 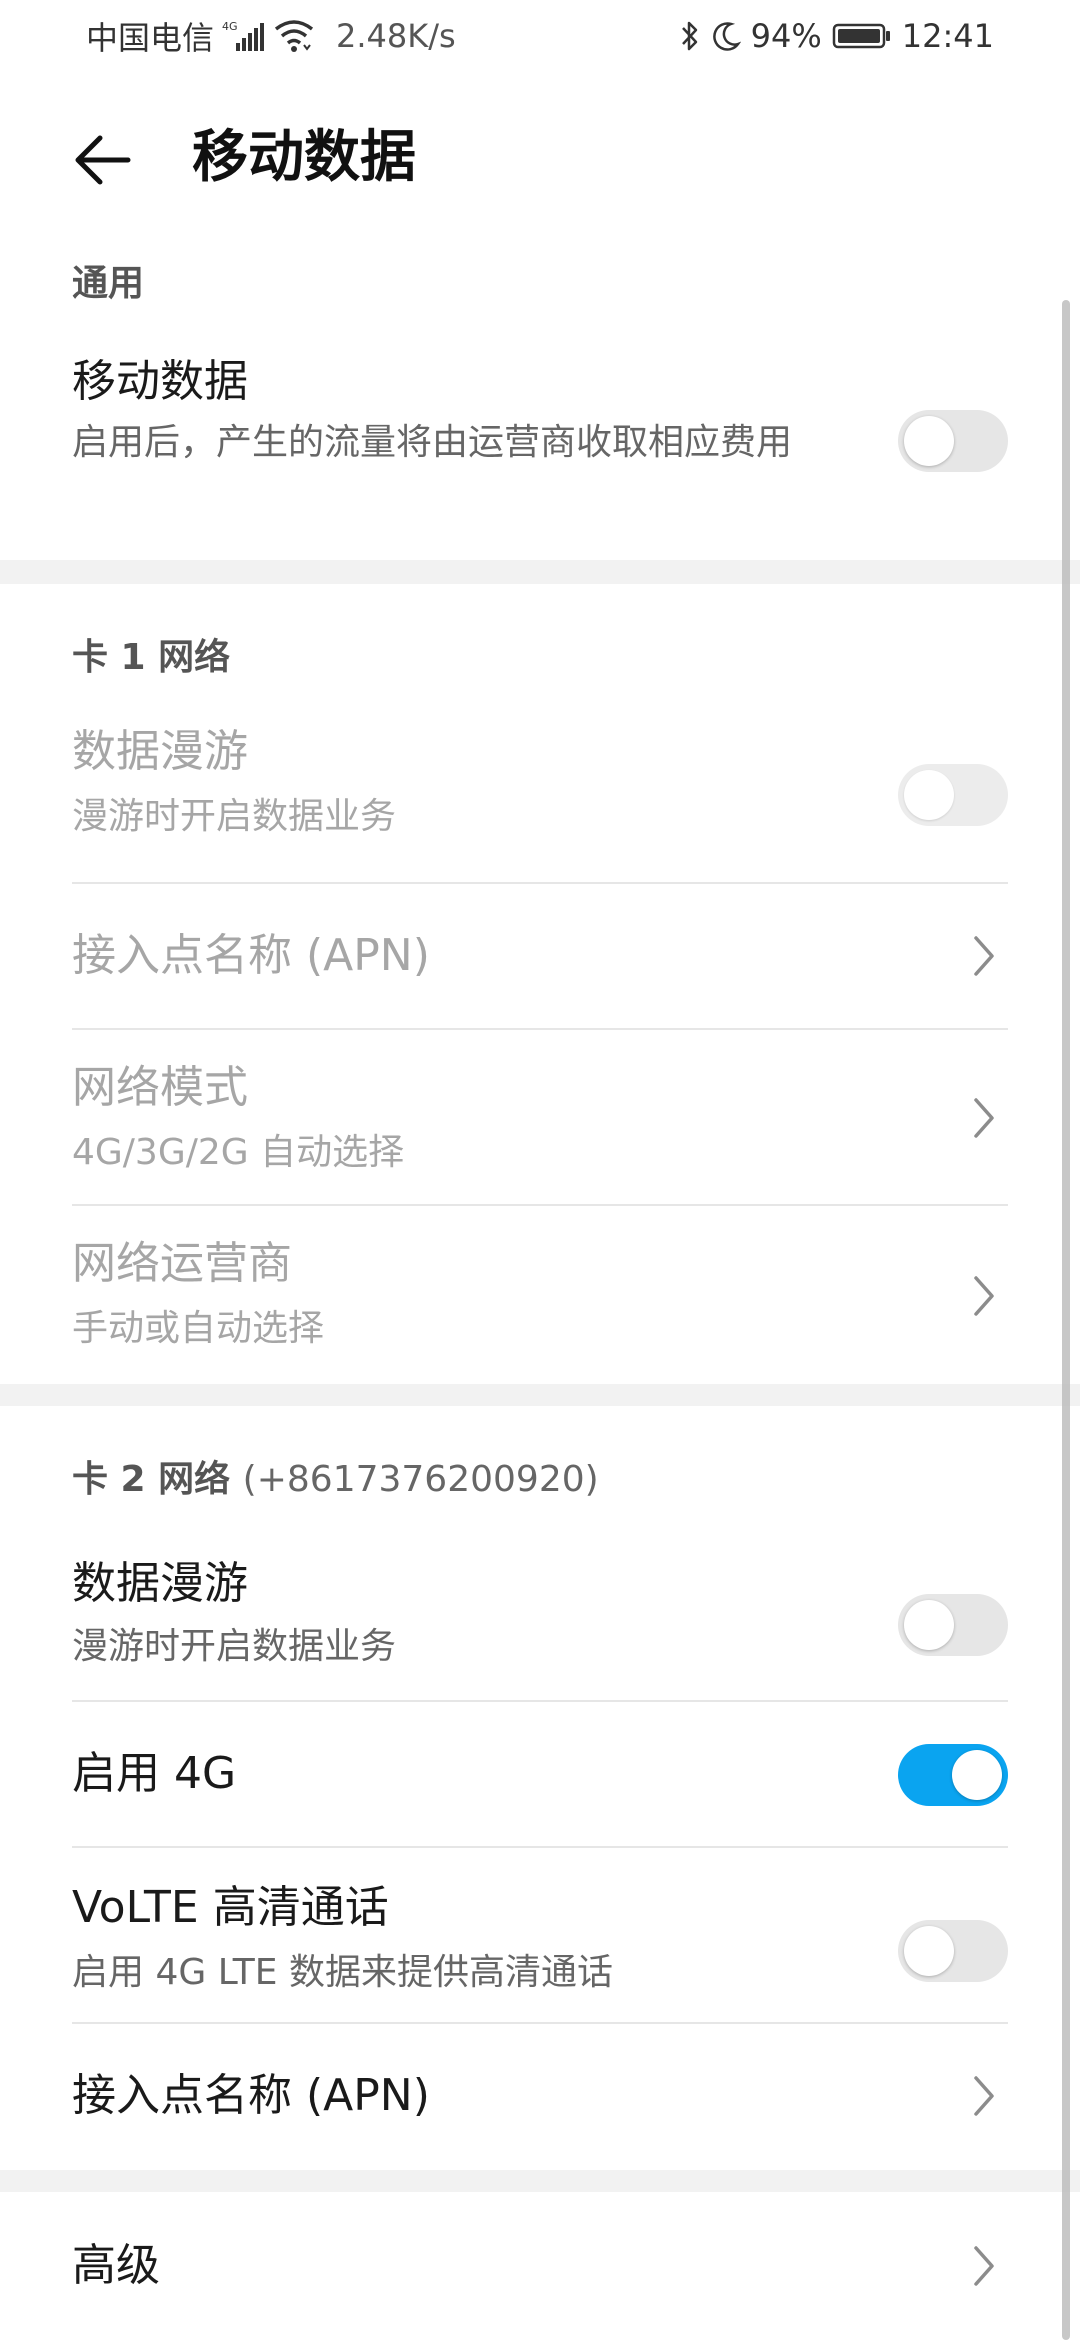 I want to click on sim1-data-roaming-title: 数据漫游, so click(x=160, y=751).